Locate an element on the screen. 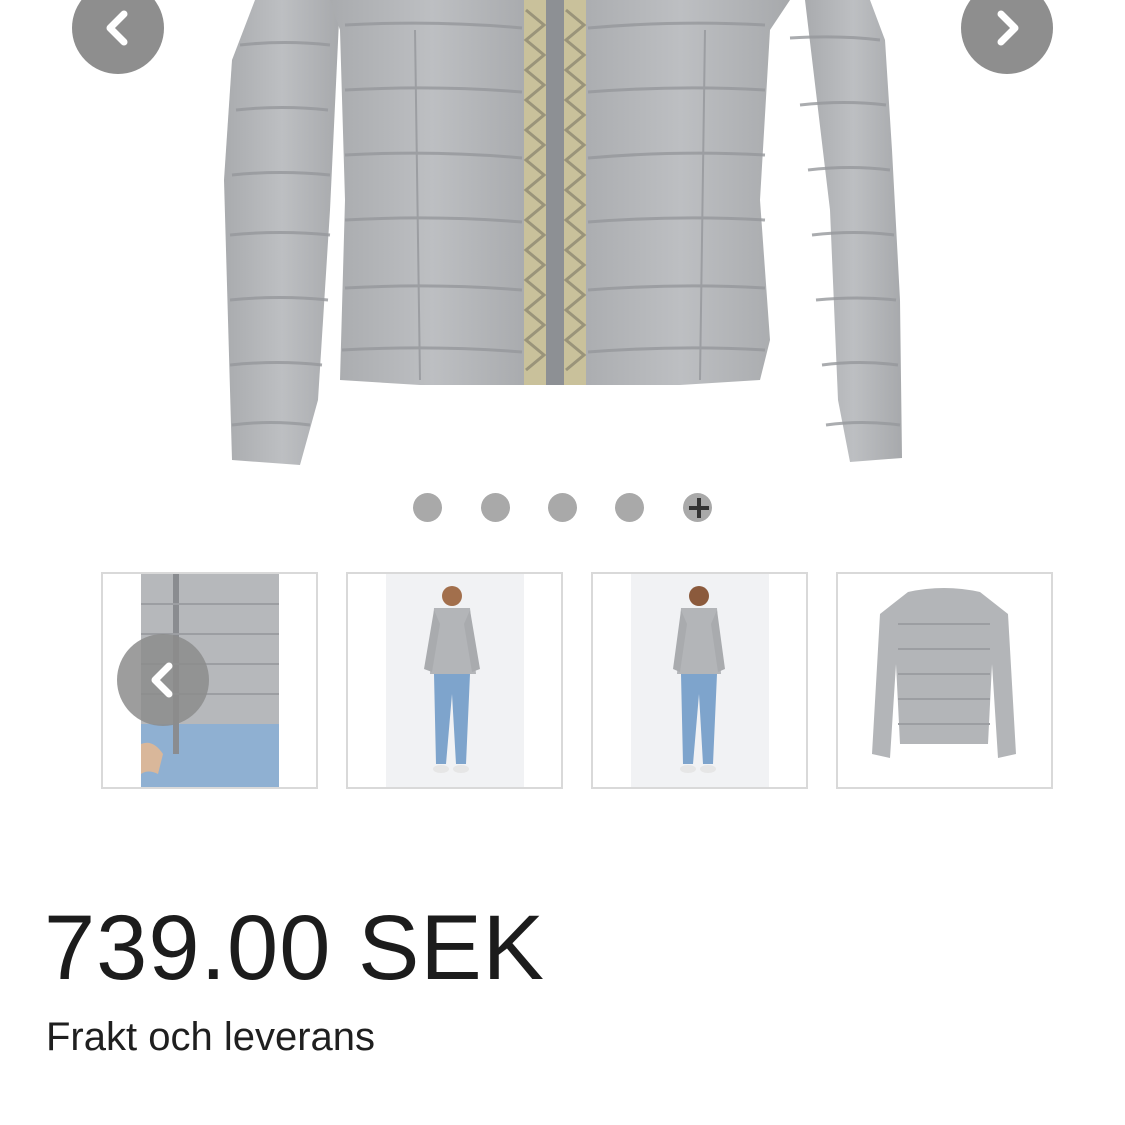 The image size is (1125, 1125). thumbnail-image-model-back is located at coordinates (700, 680).